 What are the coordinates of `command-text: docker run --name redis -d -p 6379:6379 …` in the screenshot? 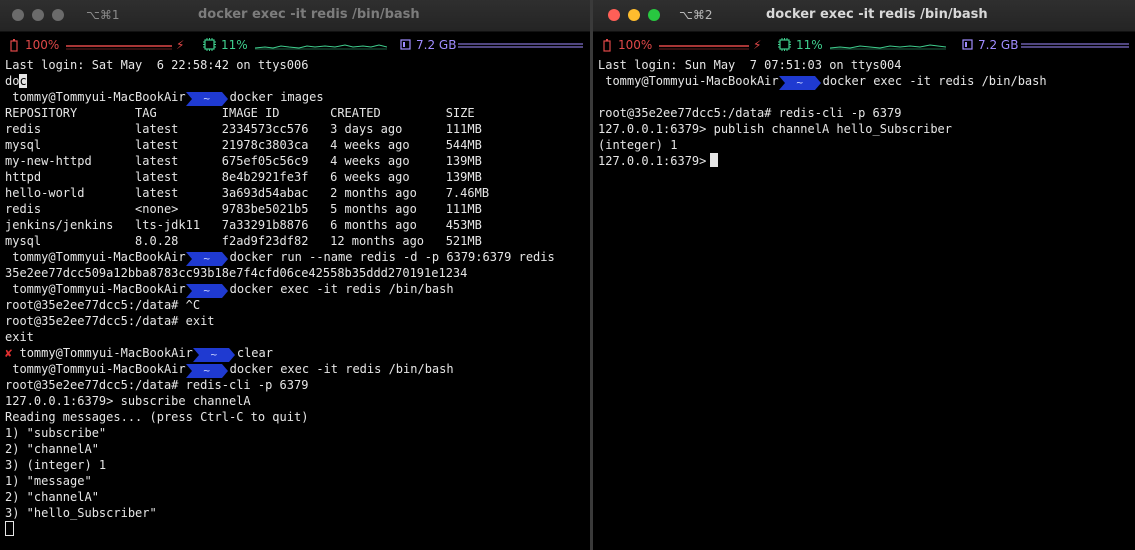 It's located at (392, 257).